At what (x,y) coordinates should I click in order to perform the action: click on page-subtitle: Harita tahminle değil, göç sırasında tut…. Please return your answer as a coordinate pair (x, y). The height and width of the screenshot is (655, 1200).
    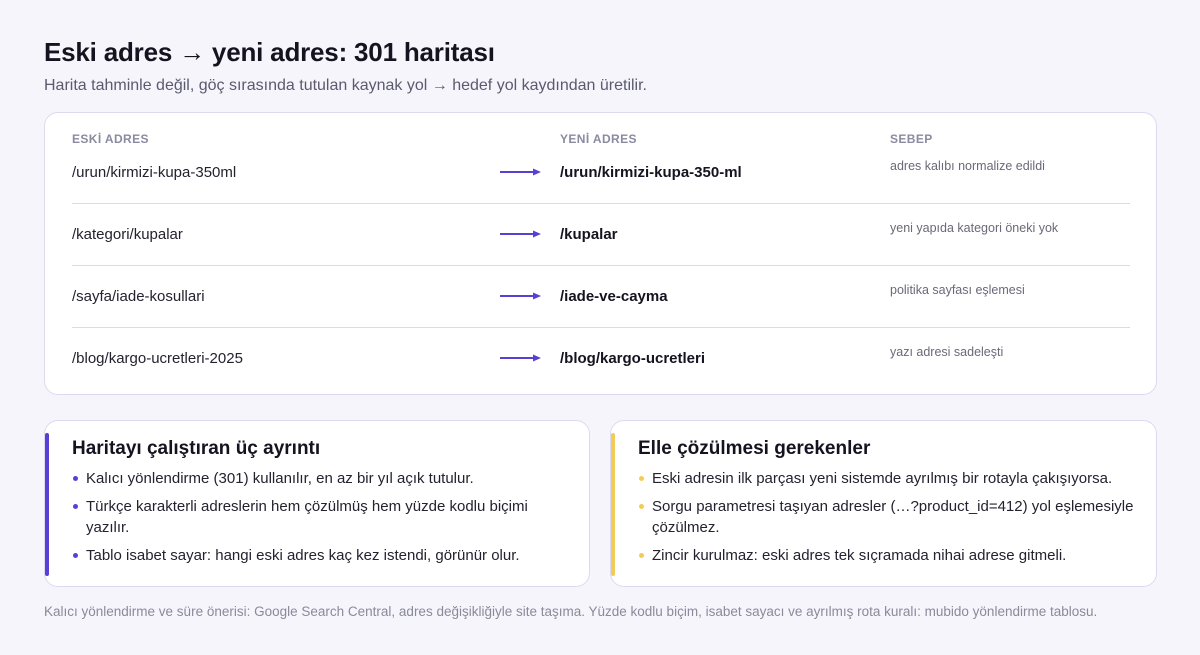
    Looking at the image, I should click on (345, 85).